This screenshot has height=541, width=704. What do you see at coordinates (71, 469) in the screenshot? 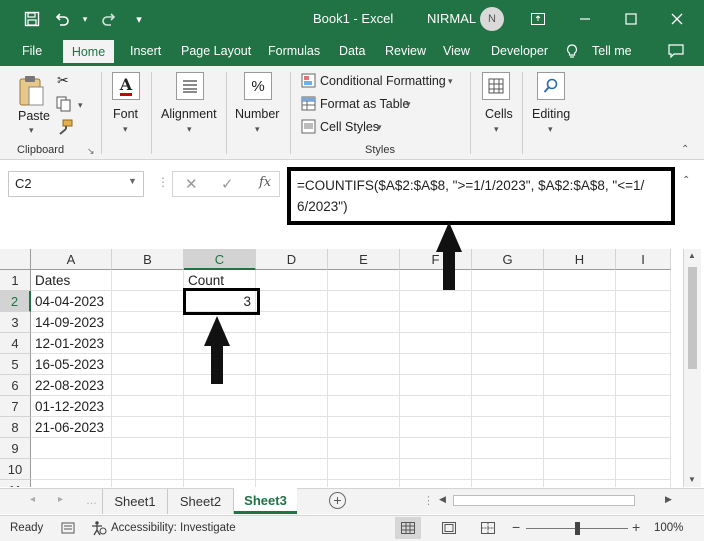
I see `cell-a10` at bounding box center [71, 469].